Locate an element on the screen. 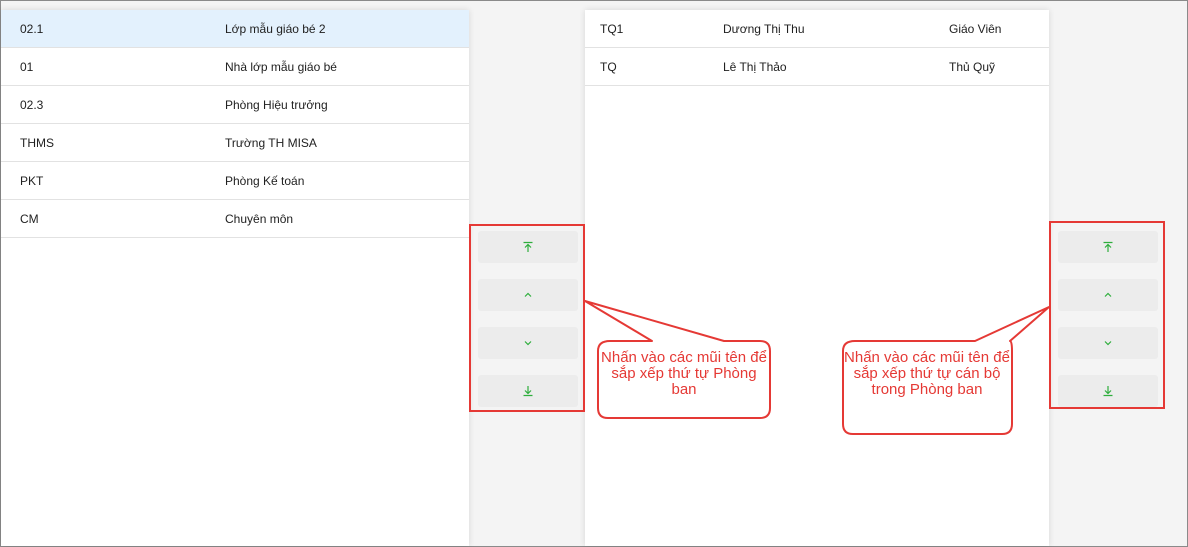 The height and width of the screenshot is (547, 1188). department-code: 02.1 is located at coordinates (32, 28).